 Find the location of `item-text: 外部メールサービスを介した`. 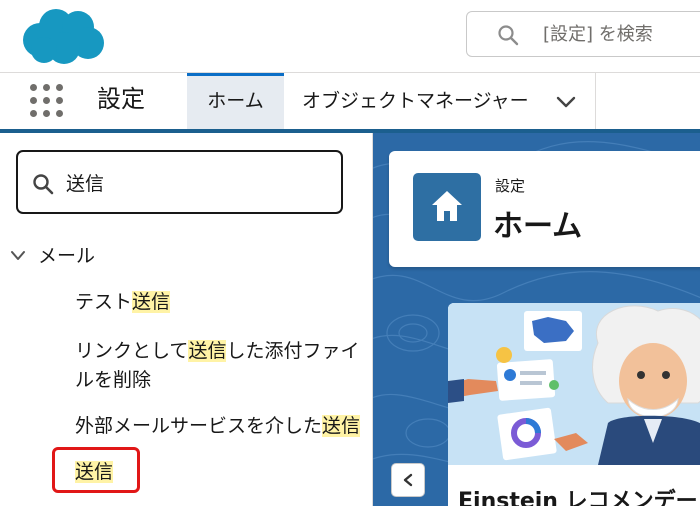

item-text: 外部メールサービスを介した is located at coordinates (199, 426).